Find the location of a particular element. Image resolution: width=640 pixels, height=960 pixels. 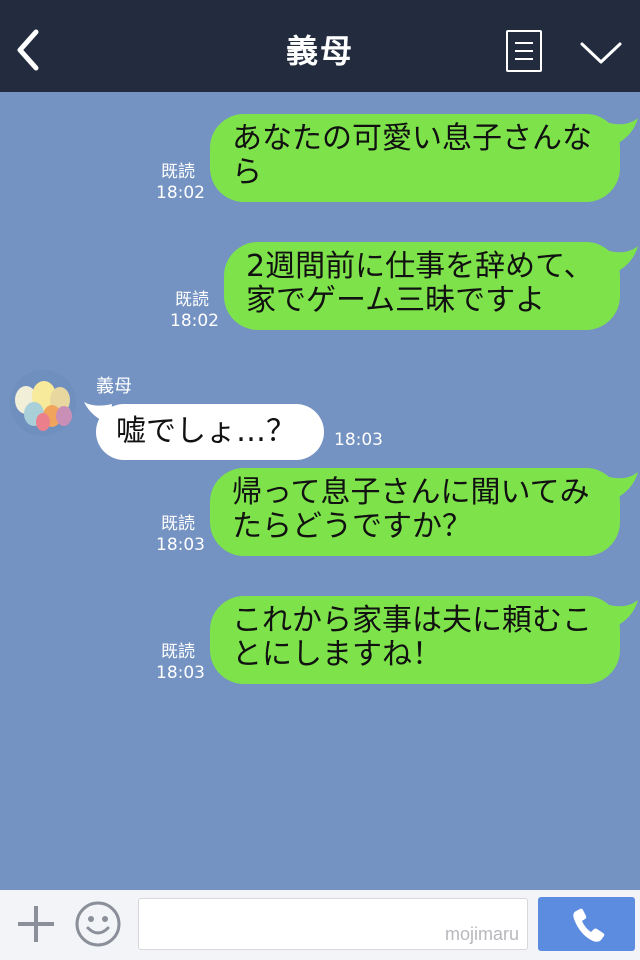

message-line: これから家事は夫に頼むこ is located at coordinates (412, 620).